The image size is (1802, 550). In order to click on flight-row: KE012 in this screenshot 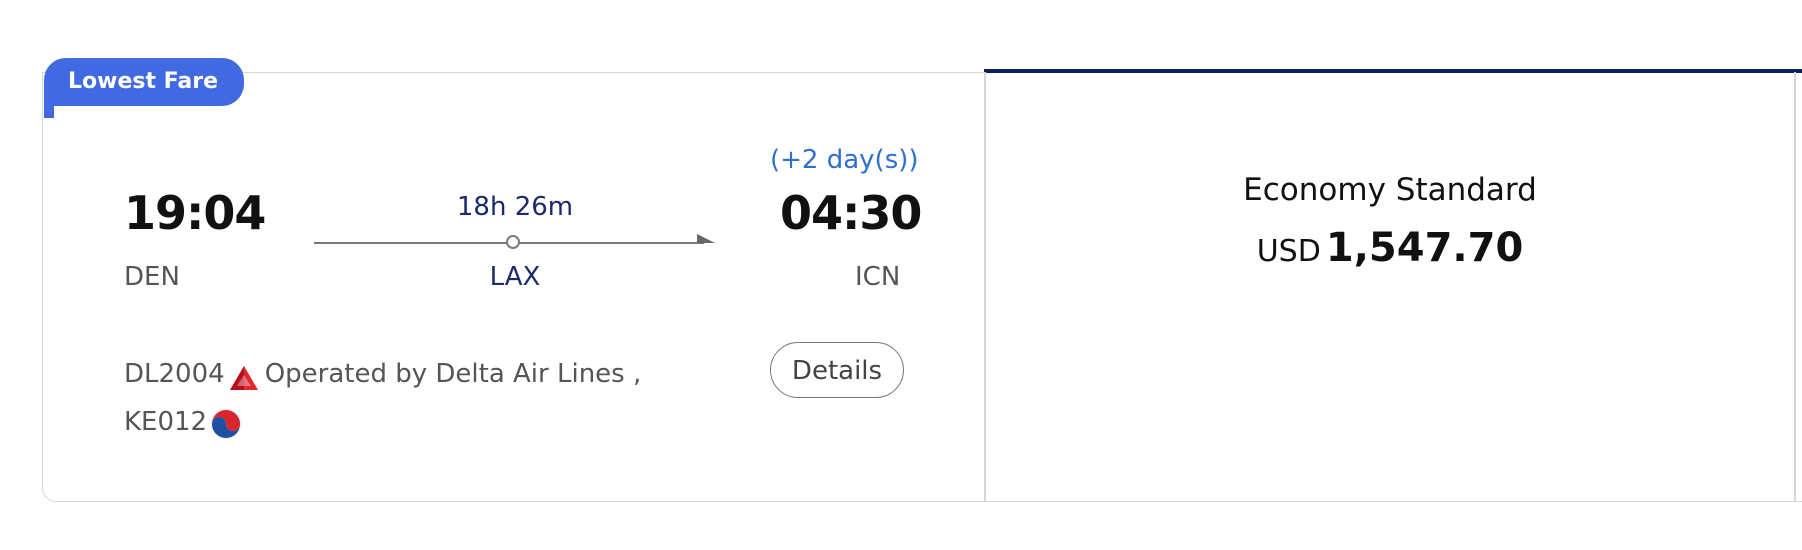, I will do `click(382, 422)`.